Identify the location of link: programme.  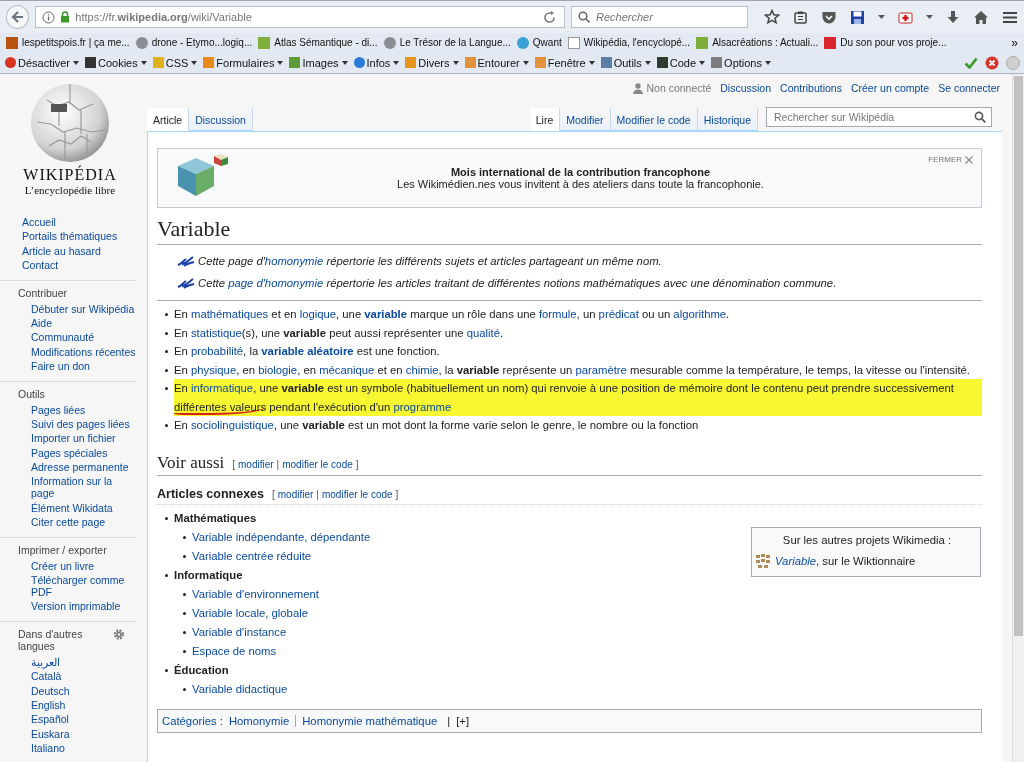
(422, 406).